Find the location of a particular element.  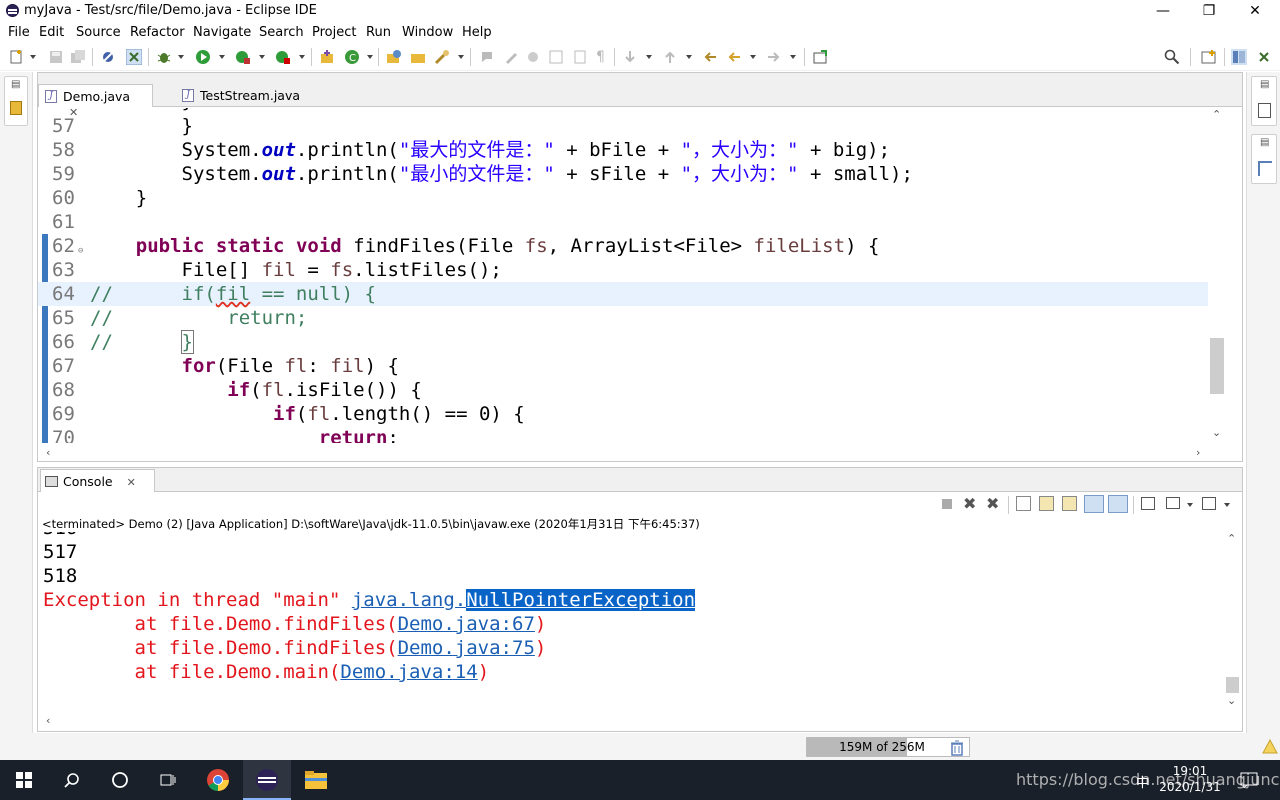

cortana-button is located at coordinates (120, 780).